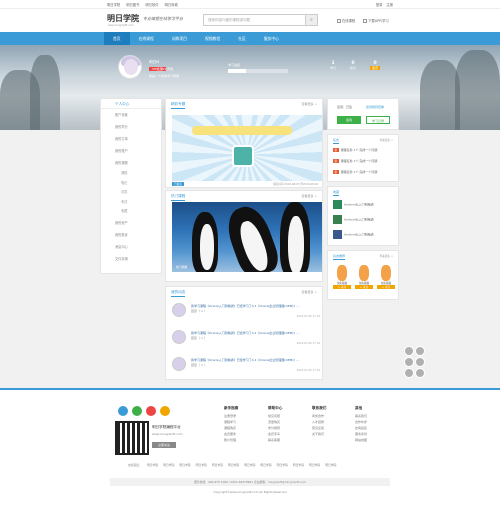 This screenshot has height=516, width=500. What do you see at coordinates (375, 65) in the screenshot?
I see `stat-coins: 0 金币` at bounding box center [375, 65].